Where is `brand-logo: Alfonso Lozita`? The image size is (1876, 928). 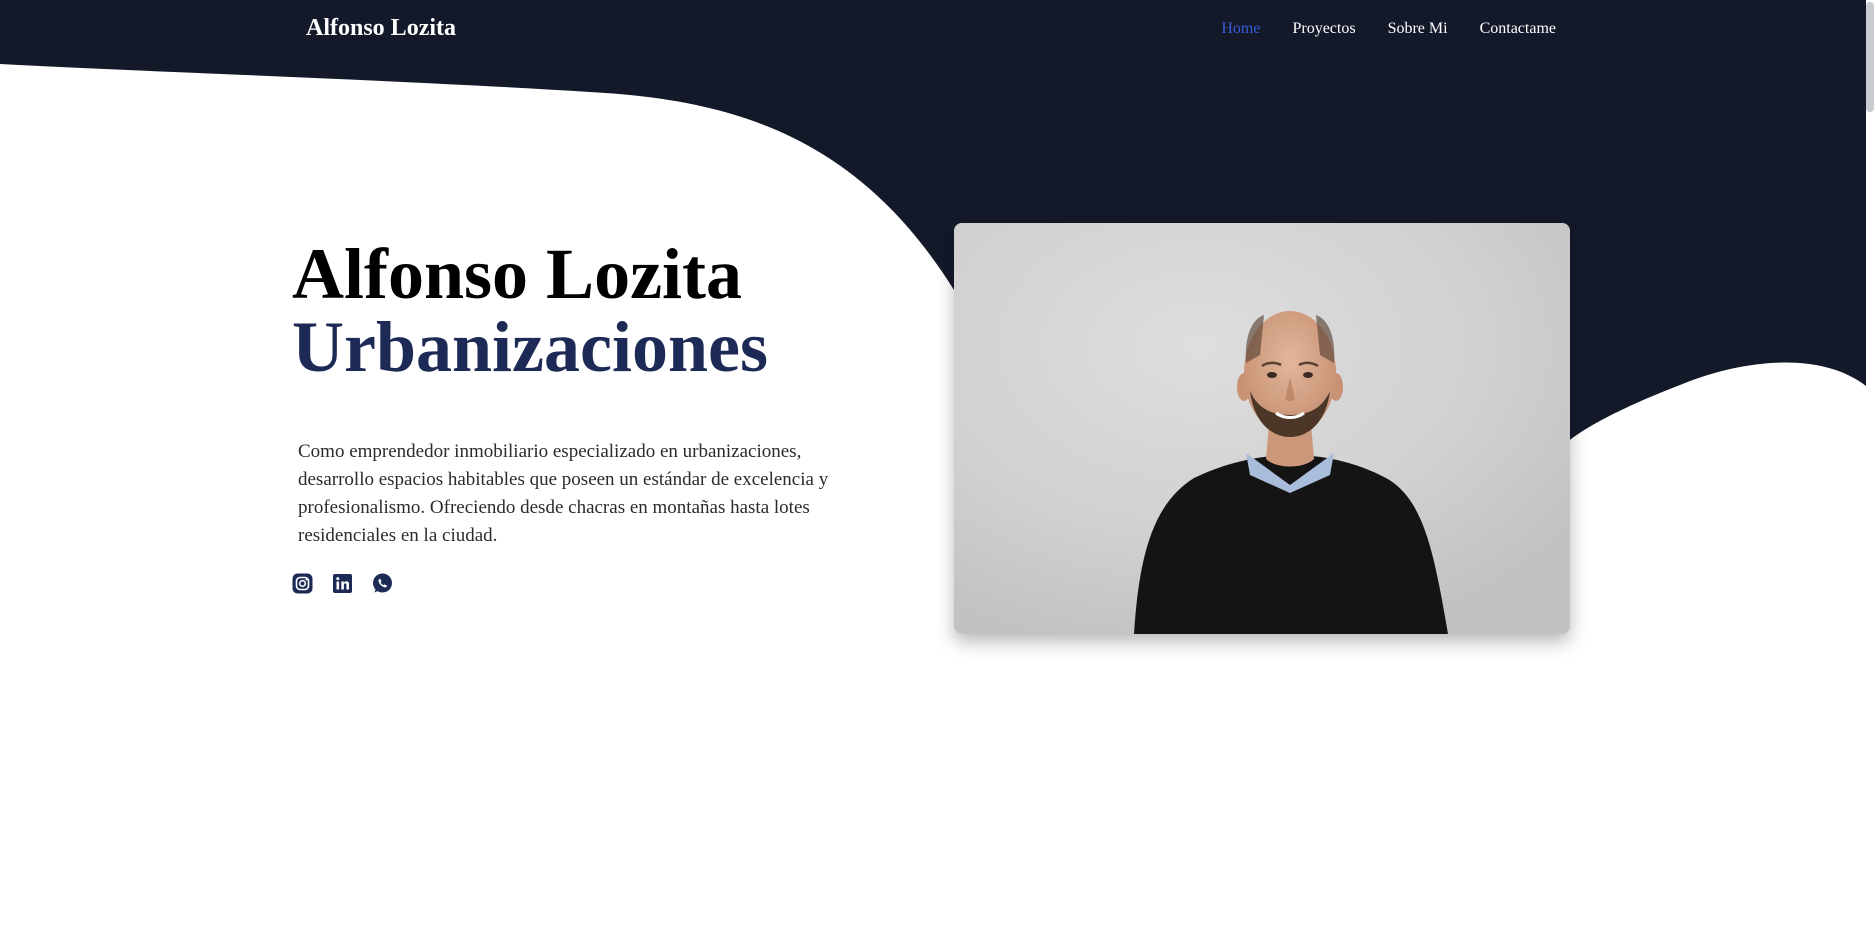
brand-logo: Alfonso Lozita is located at coordinates (381, 28).